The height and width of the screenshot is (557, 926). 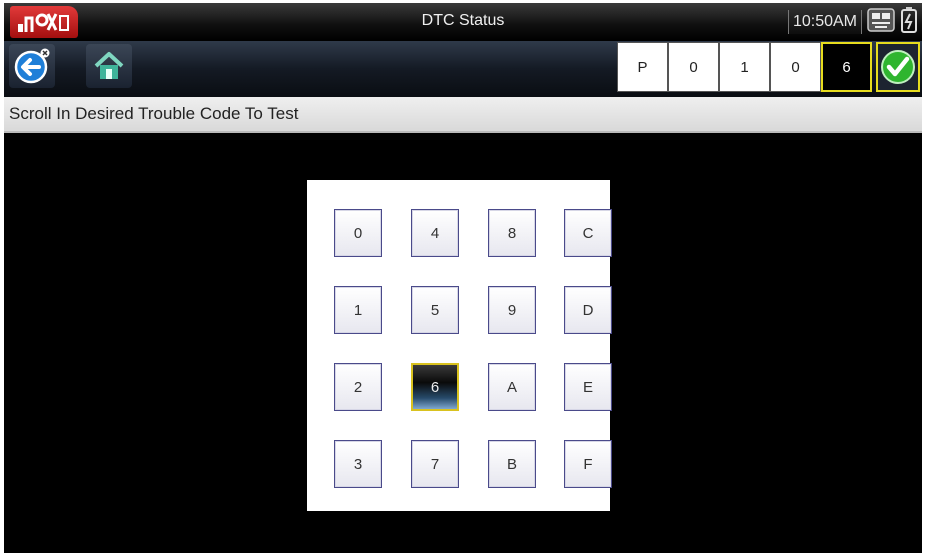 What do you see at coordinates (358, 464) in the screenshot?
I see `key-3: 3` at bounding box center [358, 464].